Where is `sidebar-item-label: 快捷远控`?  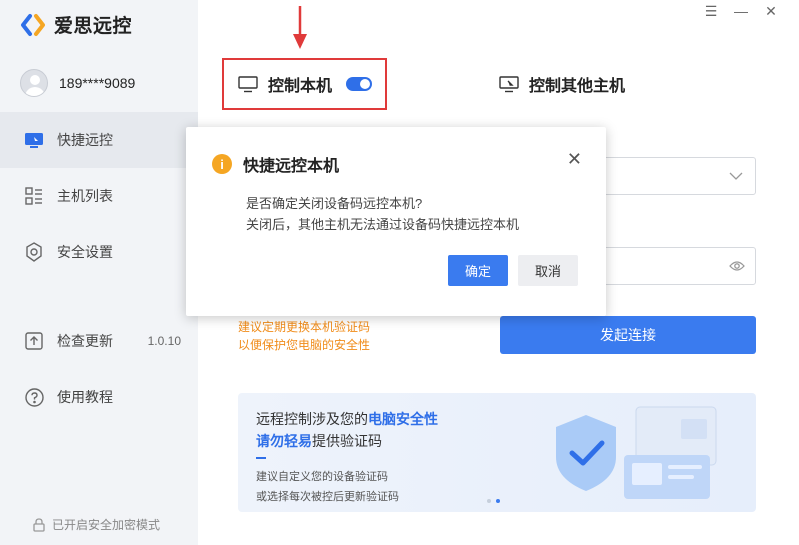
sidebar-item-label: 快捷远控 is located at coordinates (85, 140).